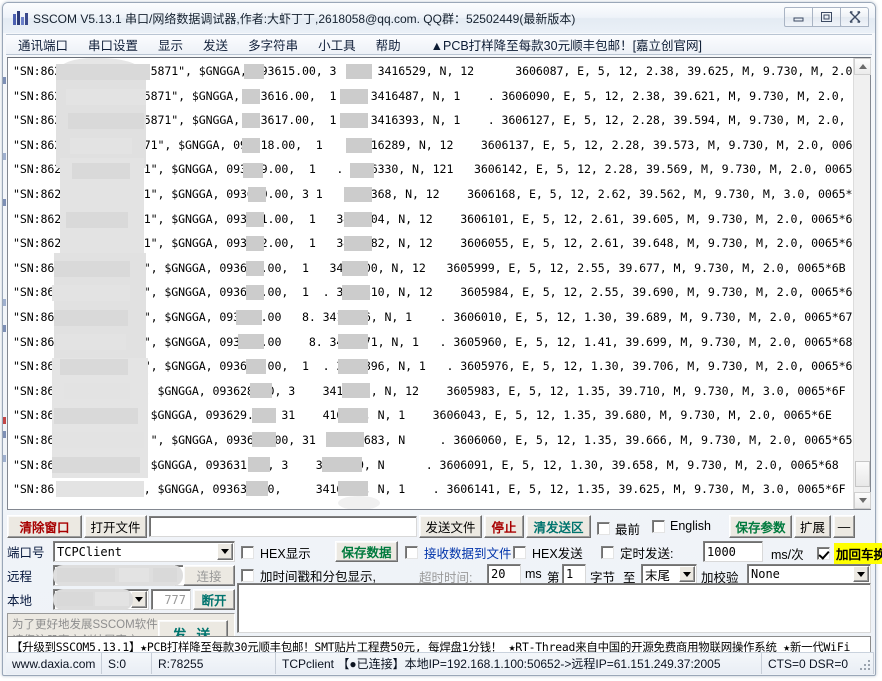 This screenshot has width=882, height=681. I want to click on status-sent: S:0, so click(127, 663).